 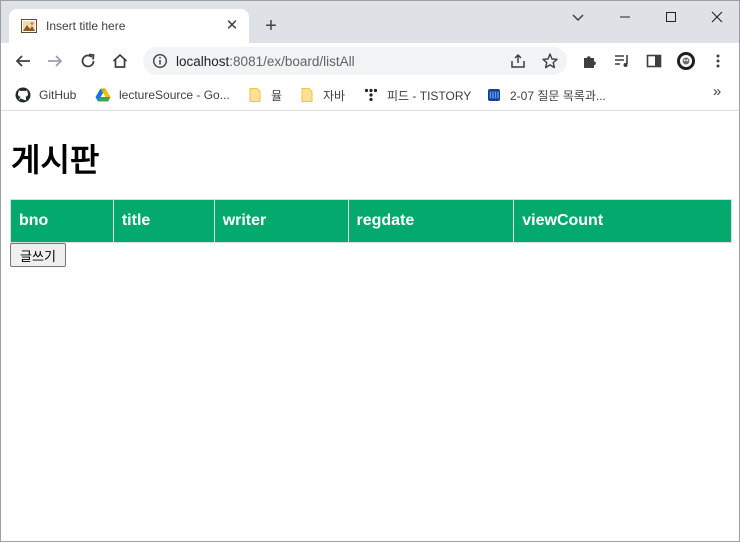 What do you see at coordinates (163, 221) in the screenshot?
I see `column-header-title: title` at bounding box center [163, 221].